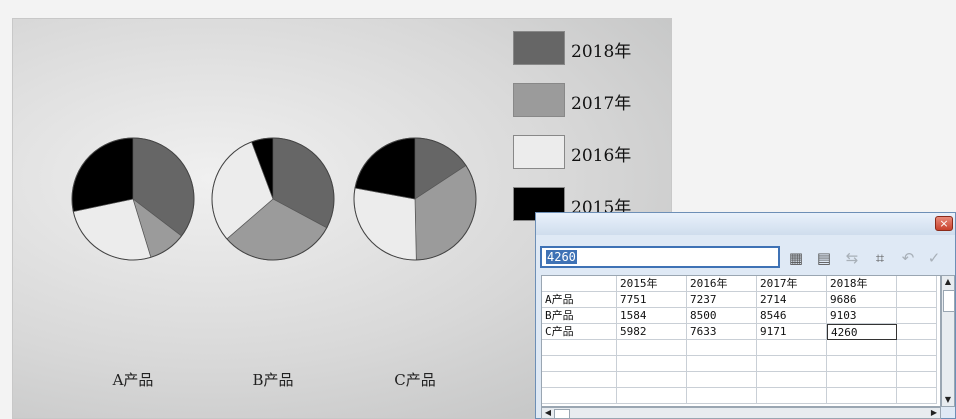 The image size is (956, 419). I want to click on legend-item: 2018年, so click(593, 51).